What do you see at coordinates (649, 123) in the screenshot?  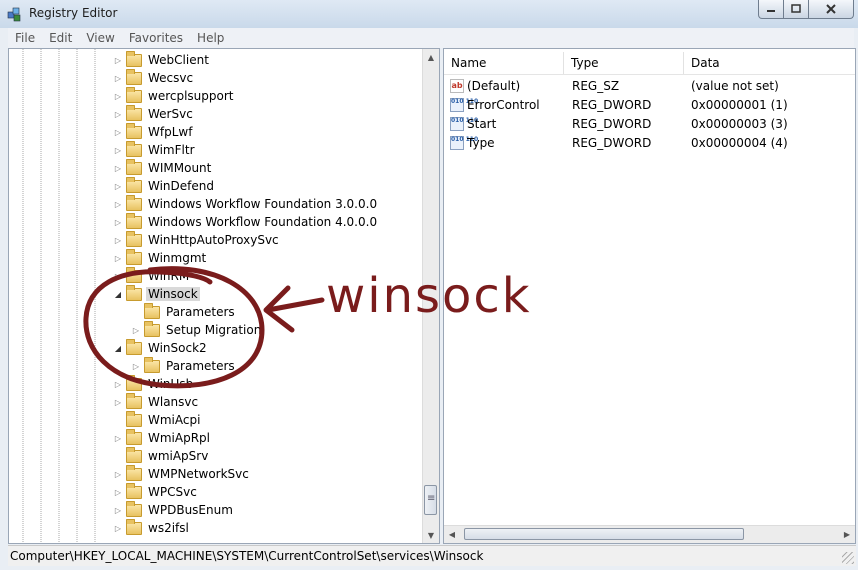 I see `value-row: 010 110 Start REG_DWORD 0x00000003 (3)` at bounding box center [649, 123].